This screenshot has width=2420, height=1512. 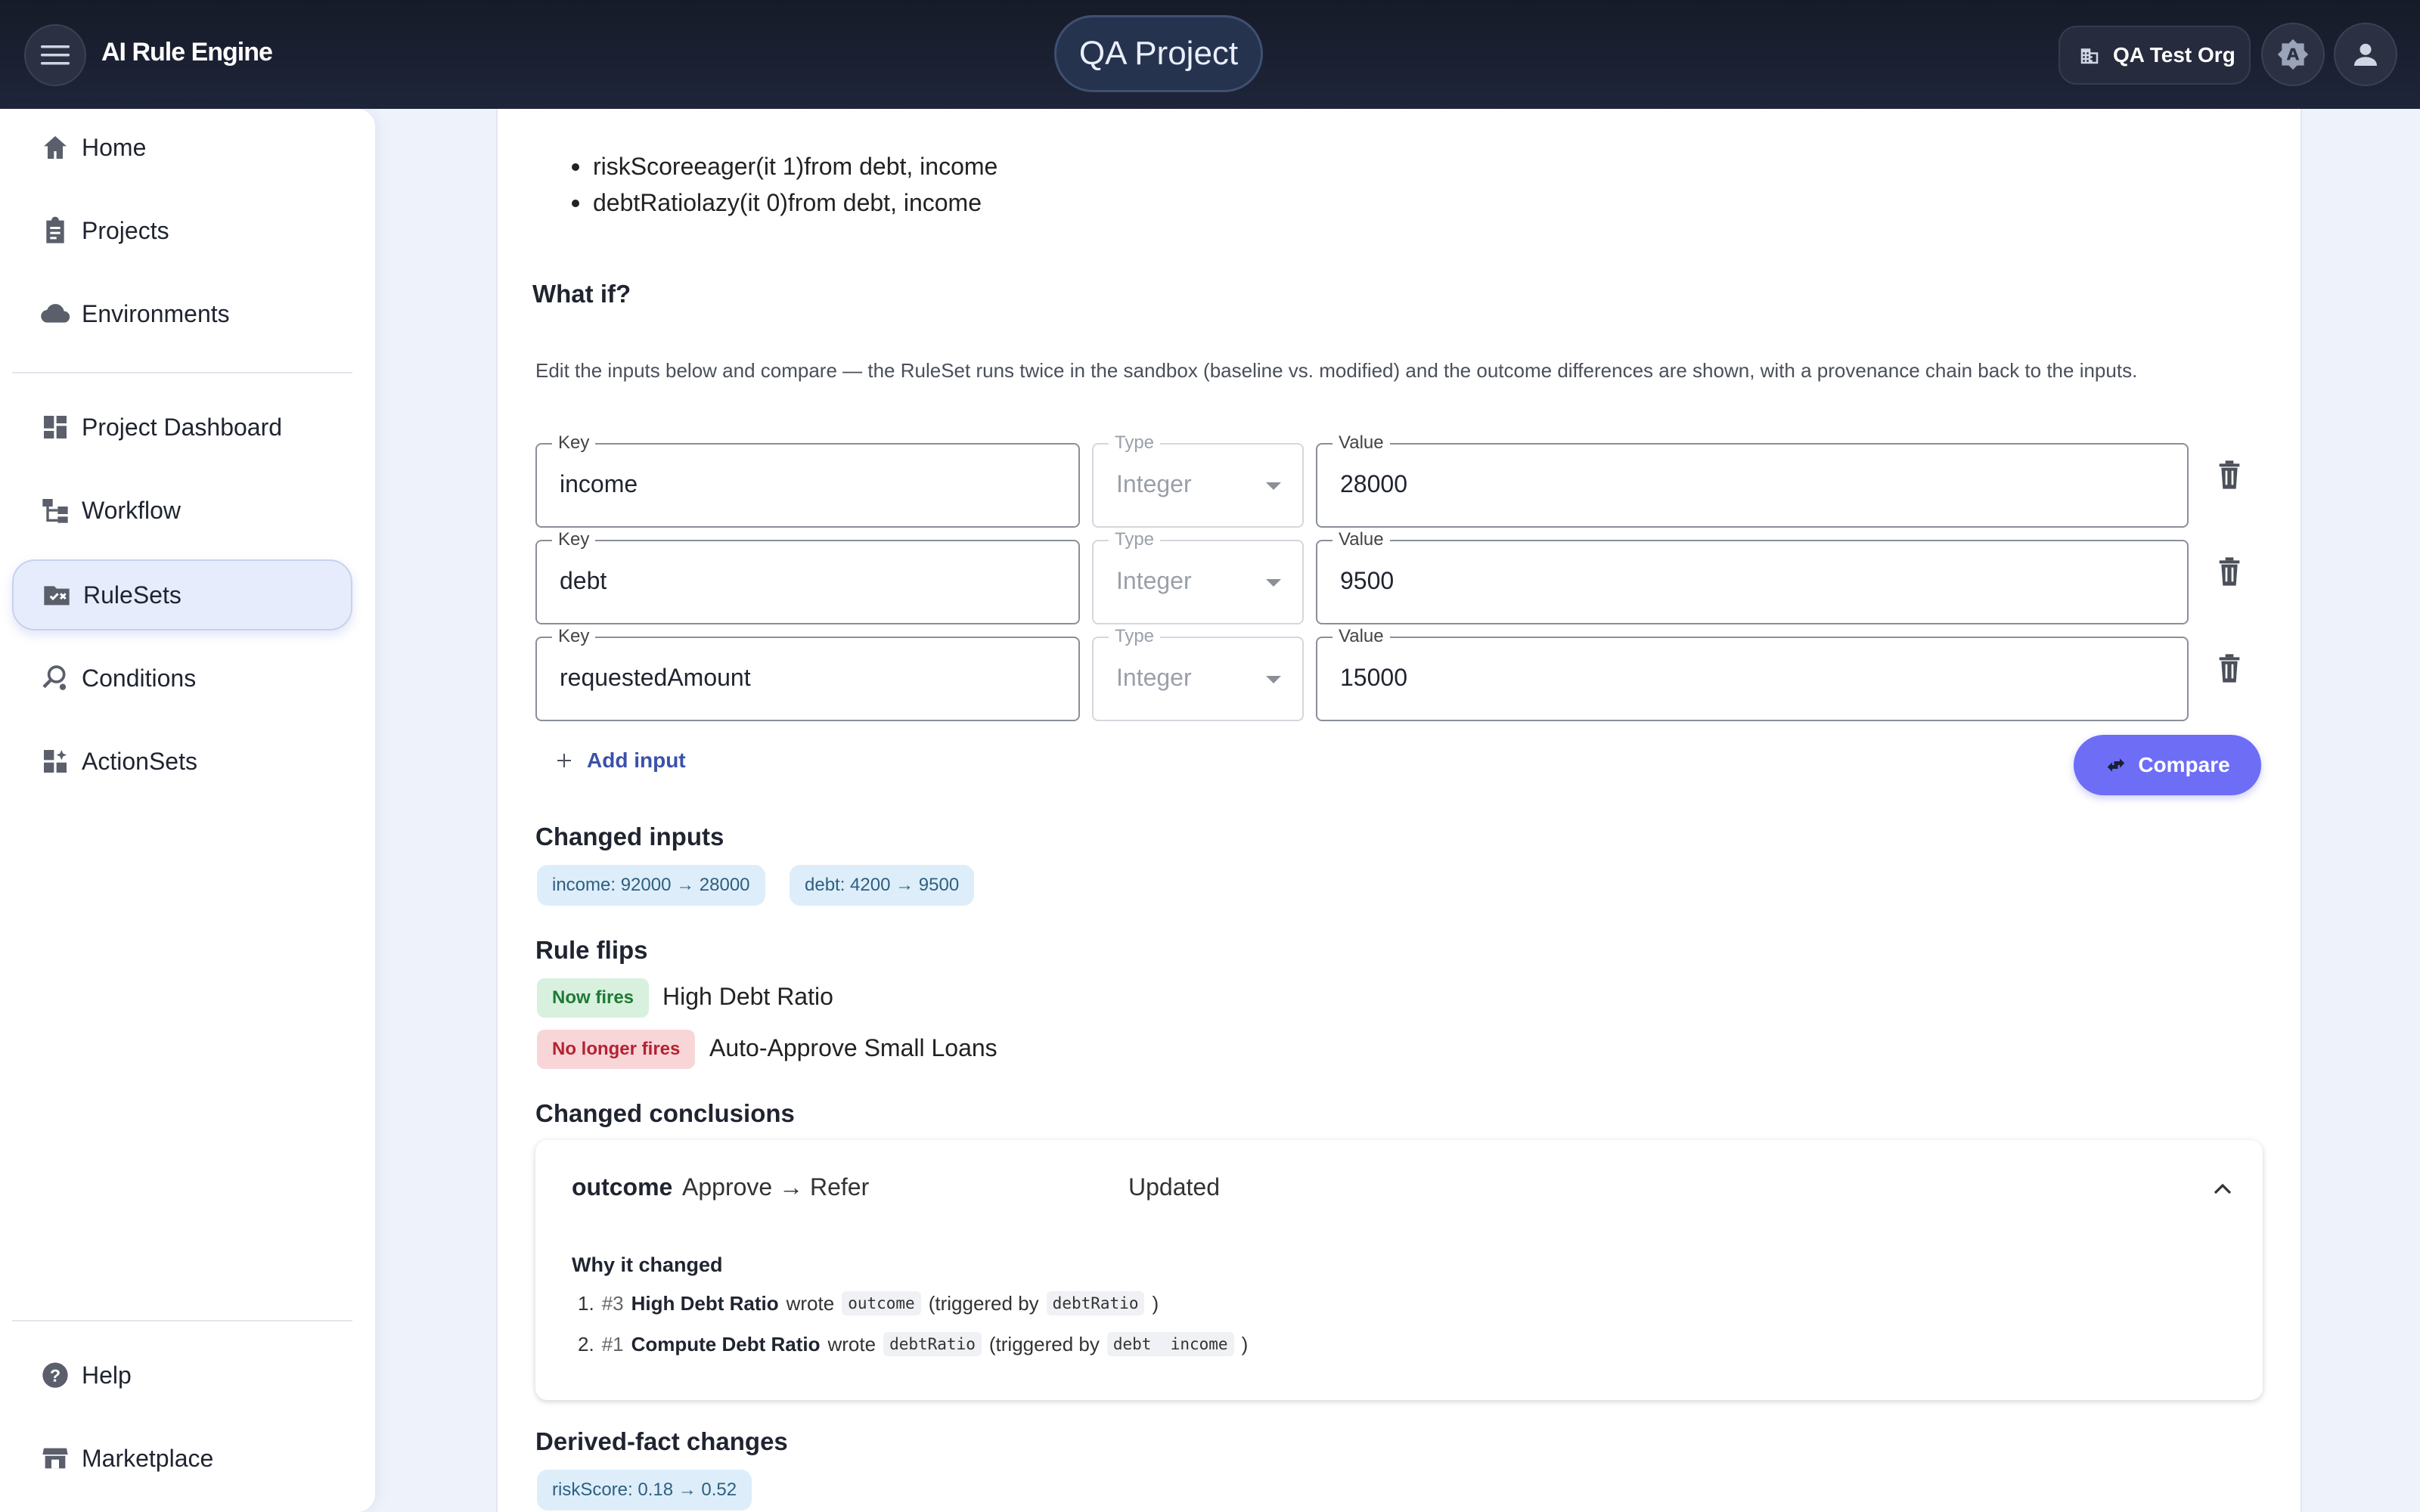 I want to click on top-app-bar: AI Rule Engine QA Project QA Test Org, so click(x=1210, y=54).